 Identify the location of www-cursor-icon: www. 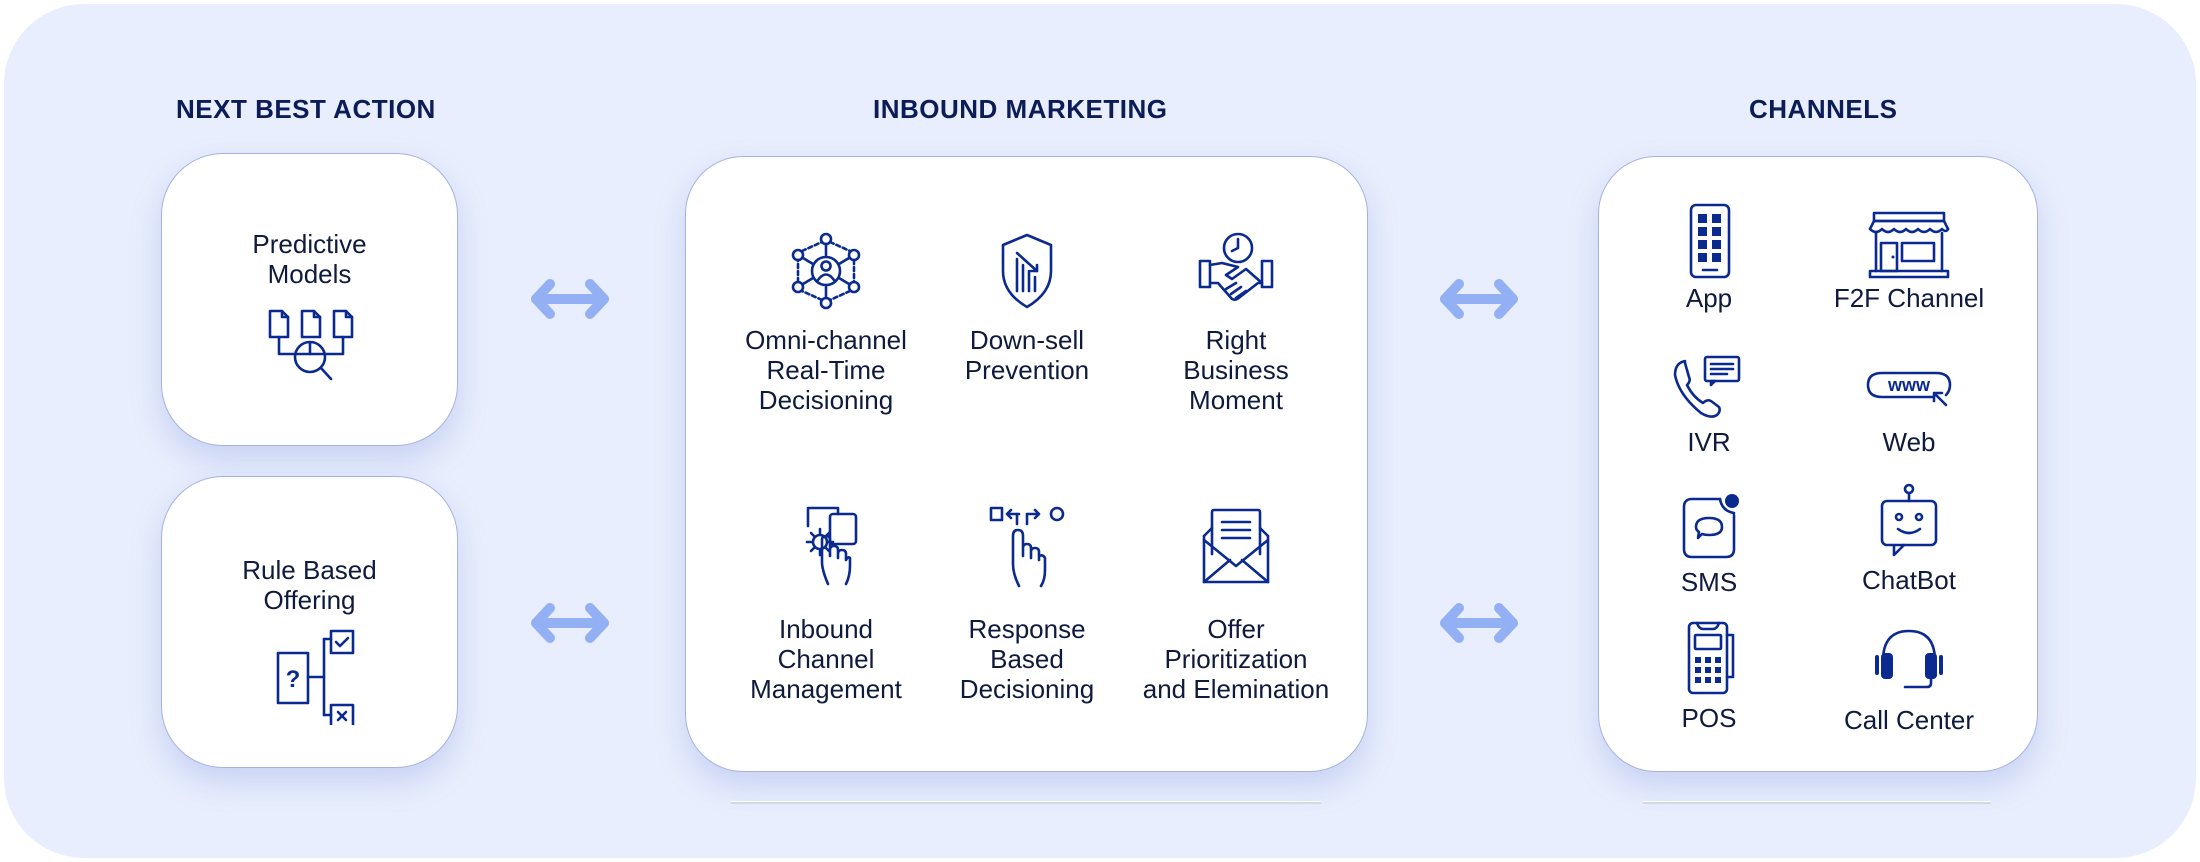
(1909, 389).